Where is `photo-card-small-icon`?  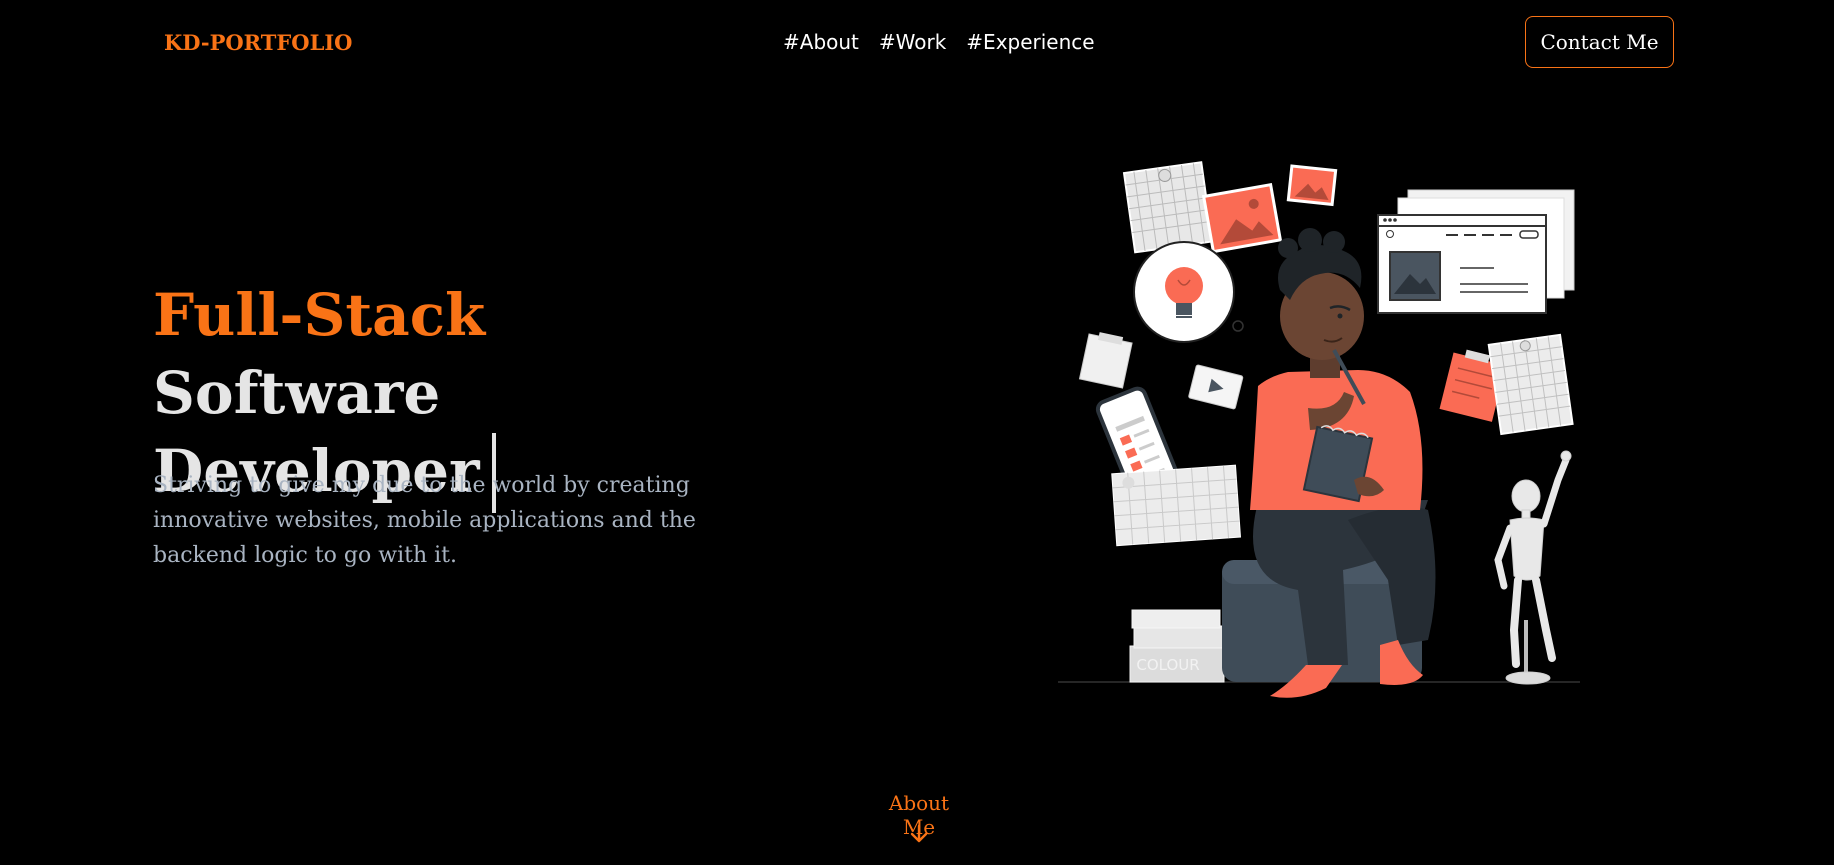 photo-card-small-icon is located at coordinates (1312, 185).